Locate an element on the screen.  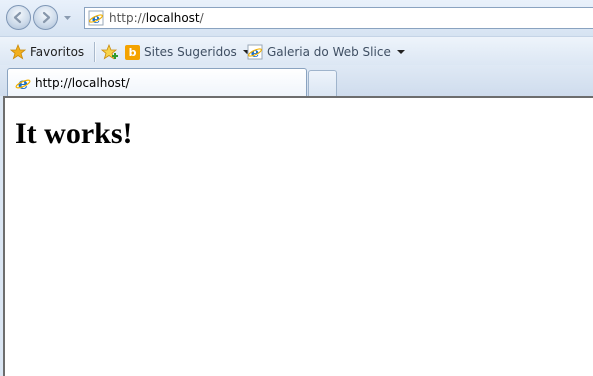
suggested-sites-button: b Sites Sugeridos is located at coordinates (188, 52).